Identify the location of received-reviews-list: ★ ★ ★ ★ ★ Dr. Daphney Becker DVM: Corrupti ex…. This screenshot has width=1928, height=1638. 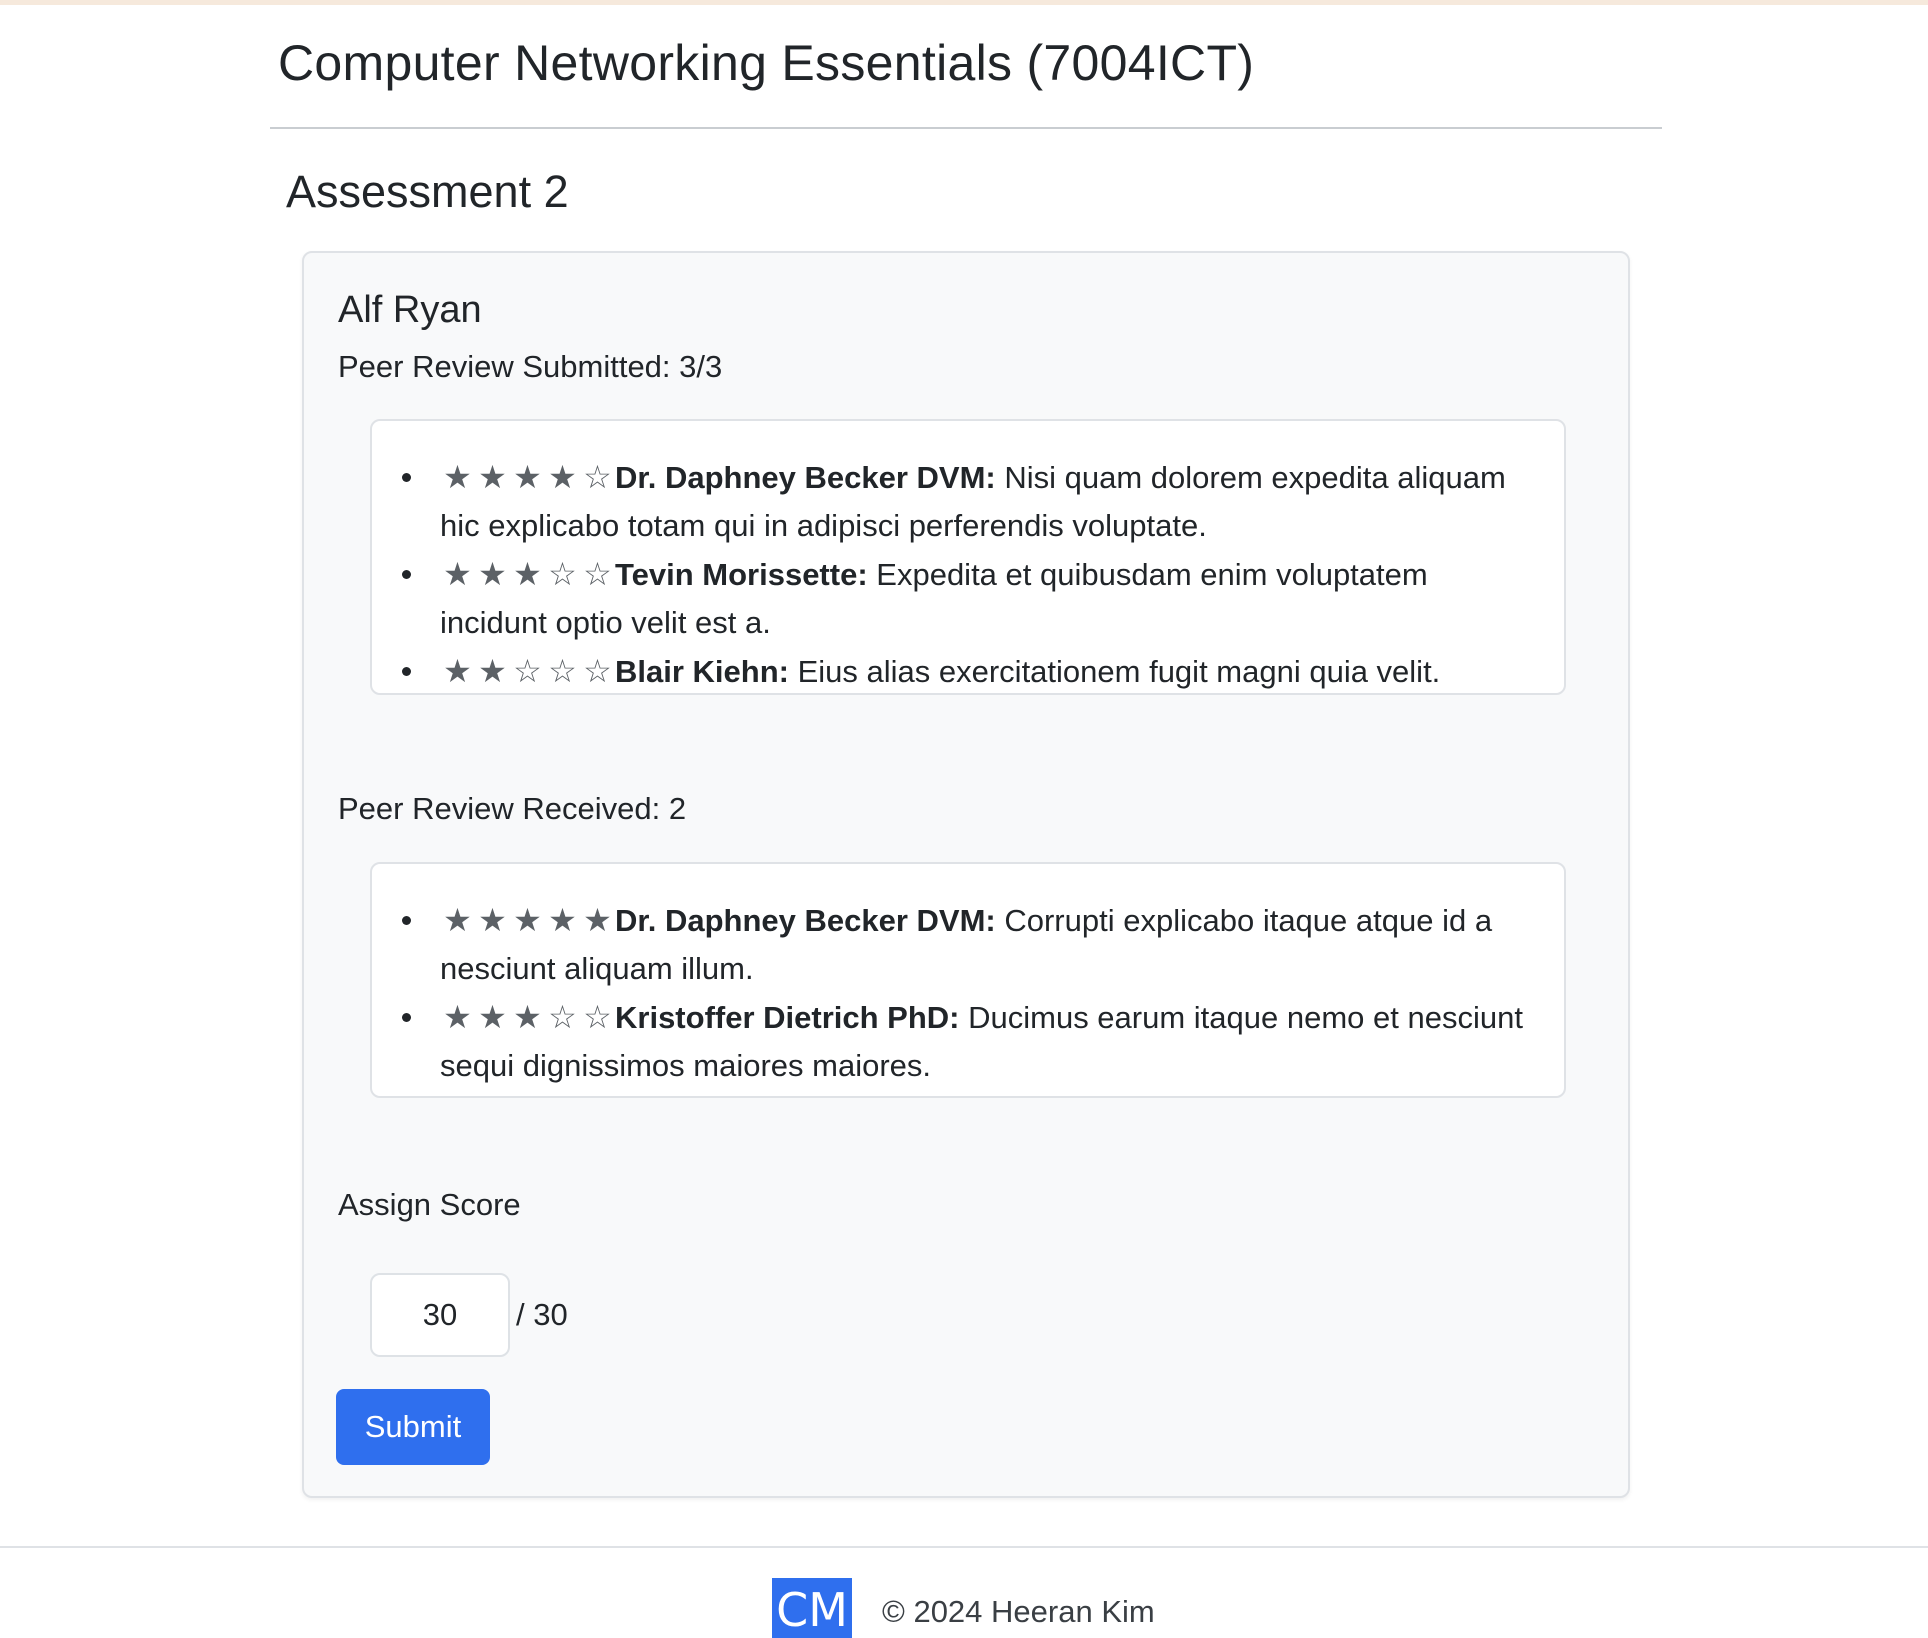
(963, 993).